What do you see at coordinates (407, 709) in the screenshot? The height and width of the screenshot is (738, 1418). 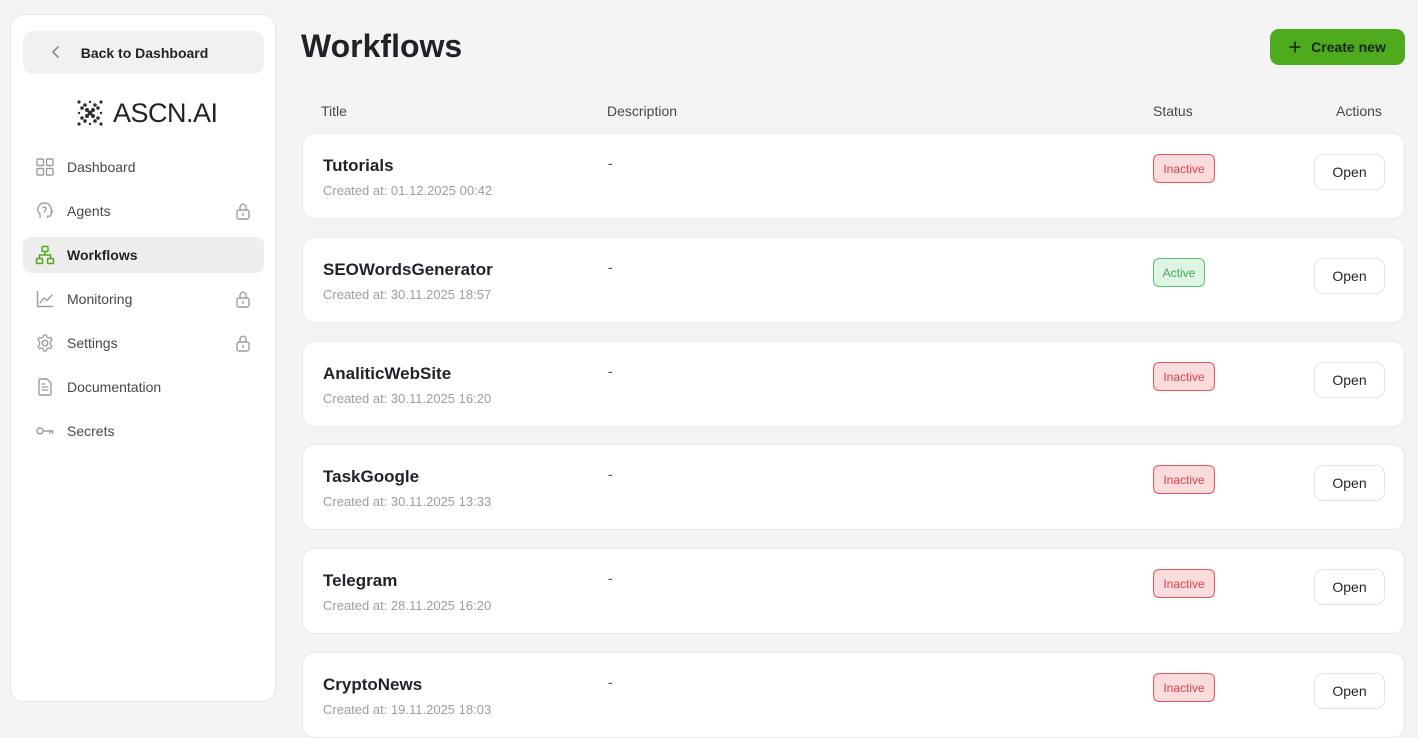 I see `created-at: Created at: 19.11.2025 18:03` at bounding box center [407, 709].